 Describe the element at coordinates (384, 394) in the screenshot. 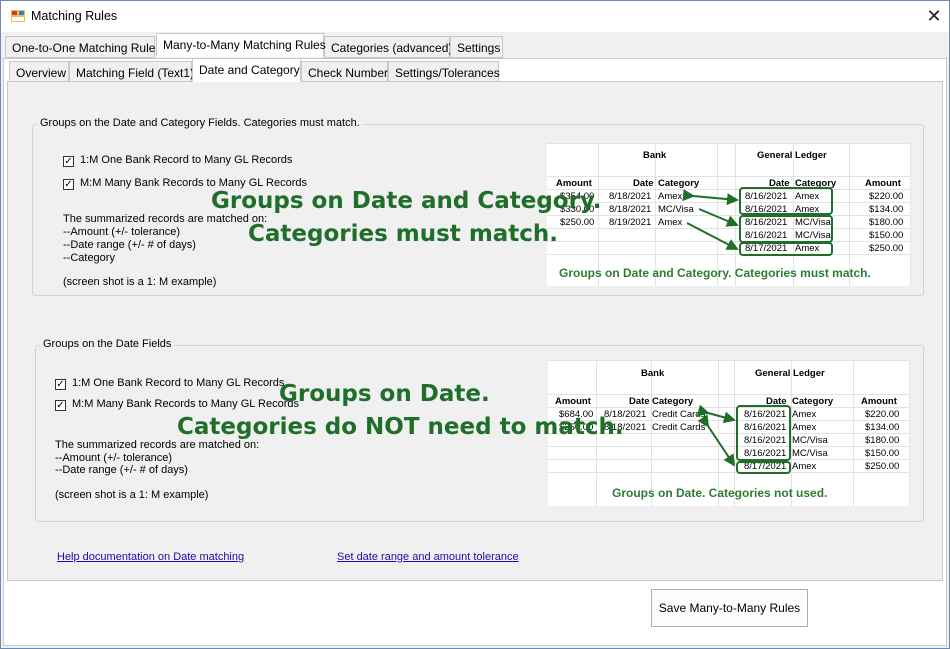

I see `overlay-heading: Groups on Date.` at that location.